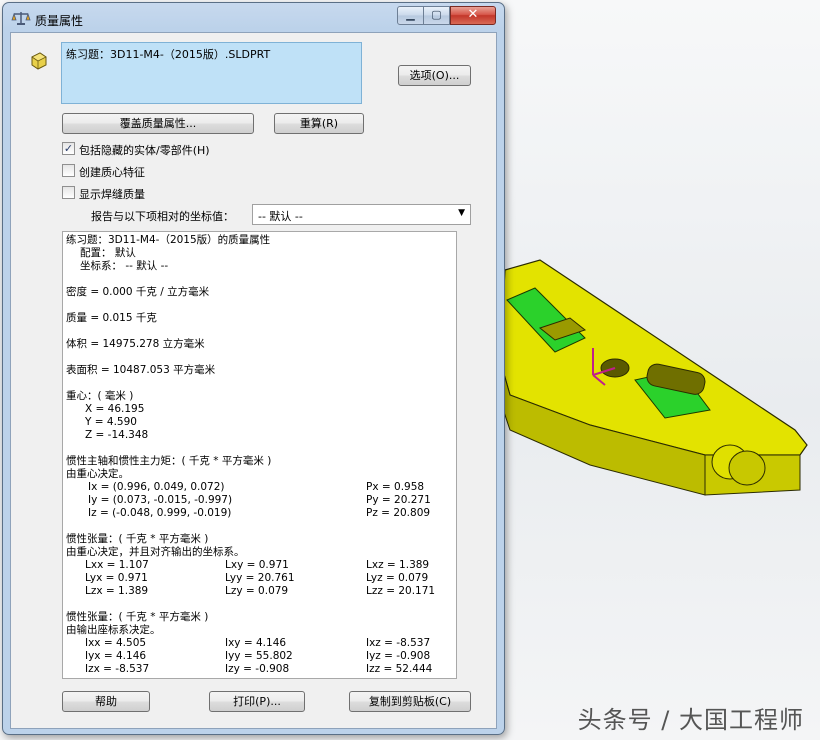 The height and width of the screenshot is (740, 820). I want to click on report-header: 练习题：3D11-M4-（2015版）的质量属性, so click(168, 240).